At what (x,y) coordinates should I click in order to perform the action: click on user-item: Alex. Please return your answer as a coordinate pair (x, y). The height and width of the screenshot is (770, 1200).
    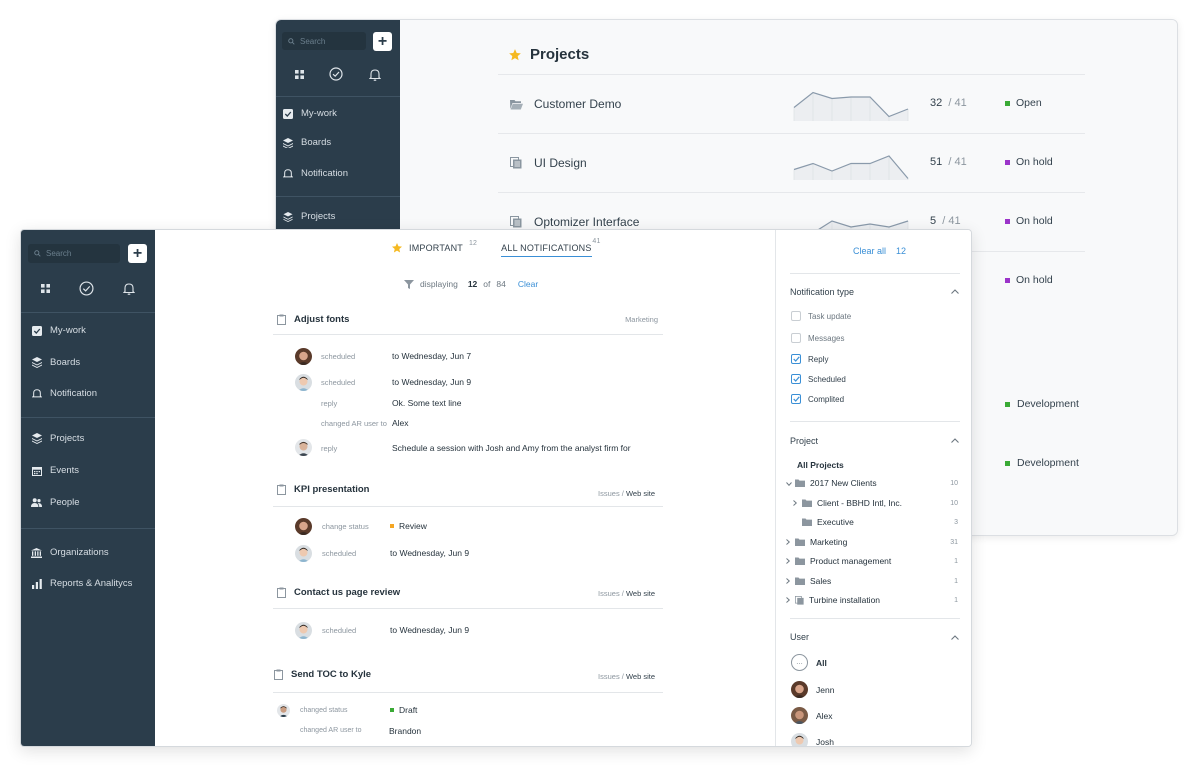
    Looking at the image, I should click on (812, 715).